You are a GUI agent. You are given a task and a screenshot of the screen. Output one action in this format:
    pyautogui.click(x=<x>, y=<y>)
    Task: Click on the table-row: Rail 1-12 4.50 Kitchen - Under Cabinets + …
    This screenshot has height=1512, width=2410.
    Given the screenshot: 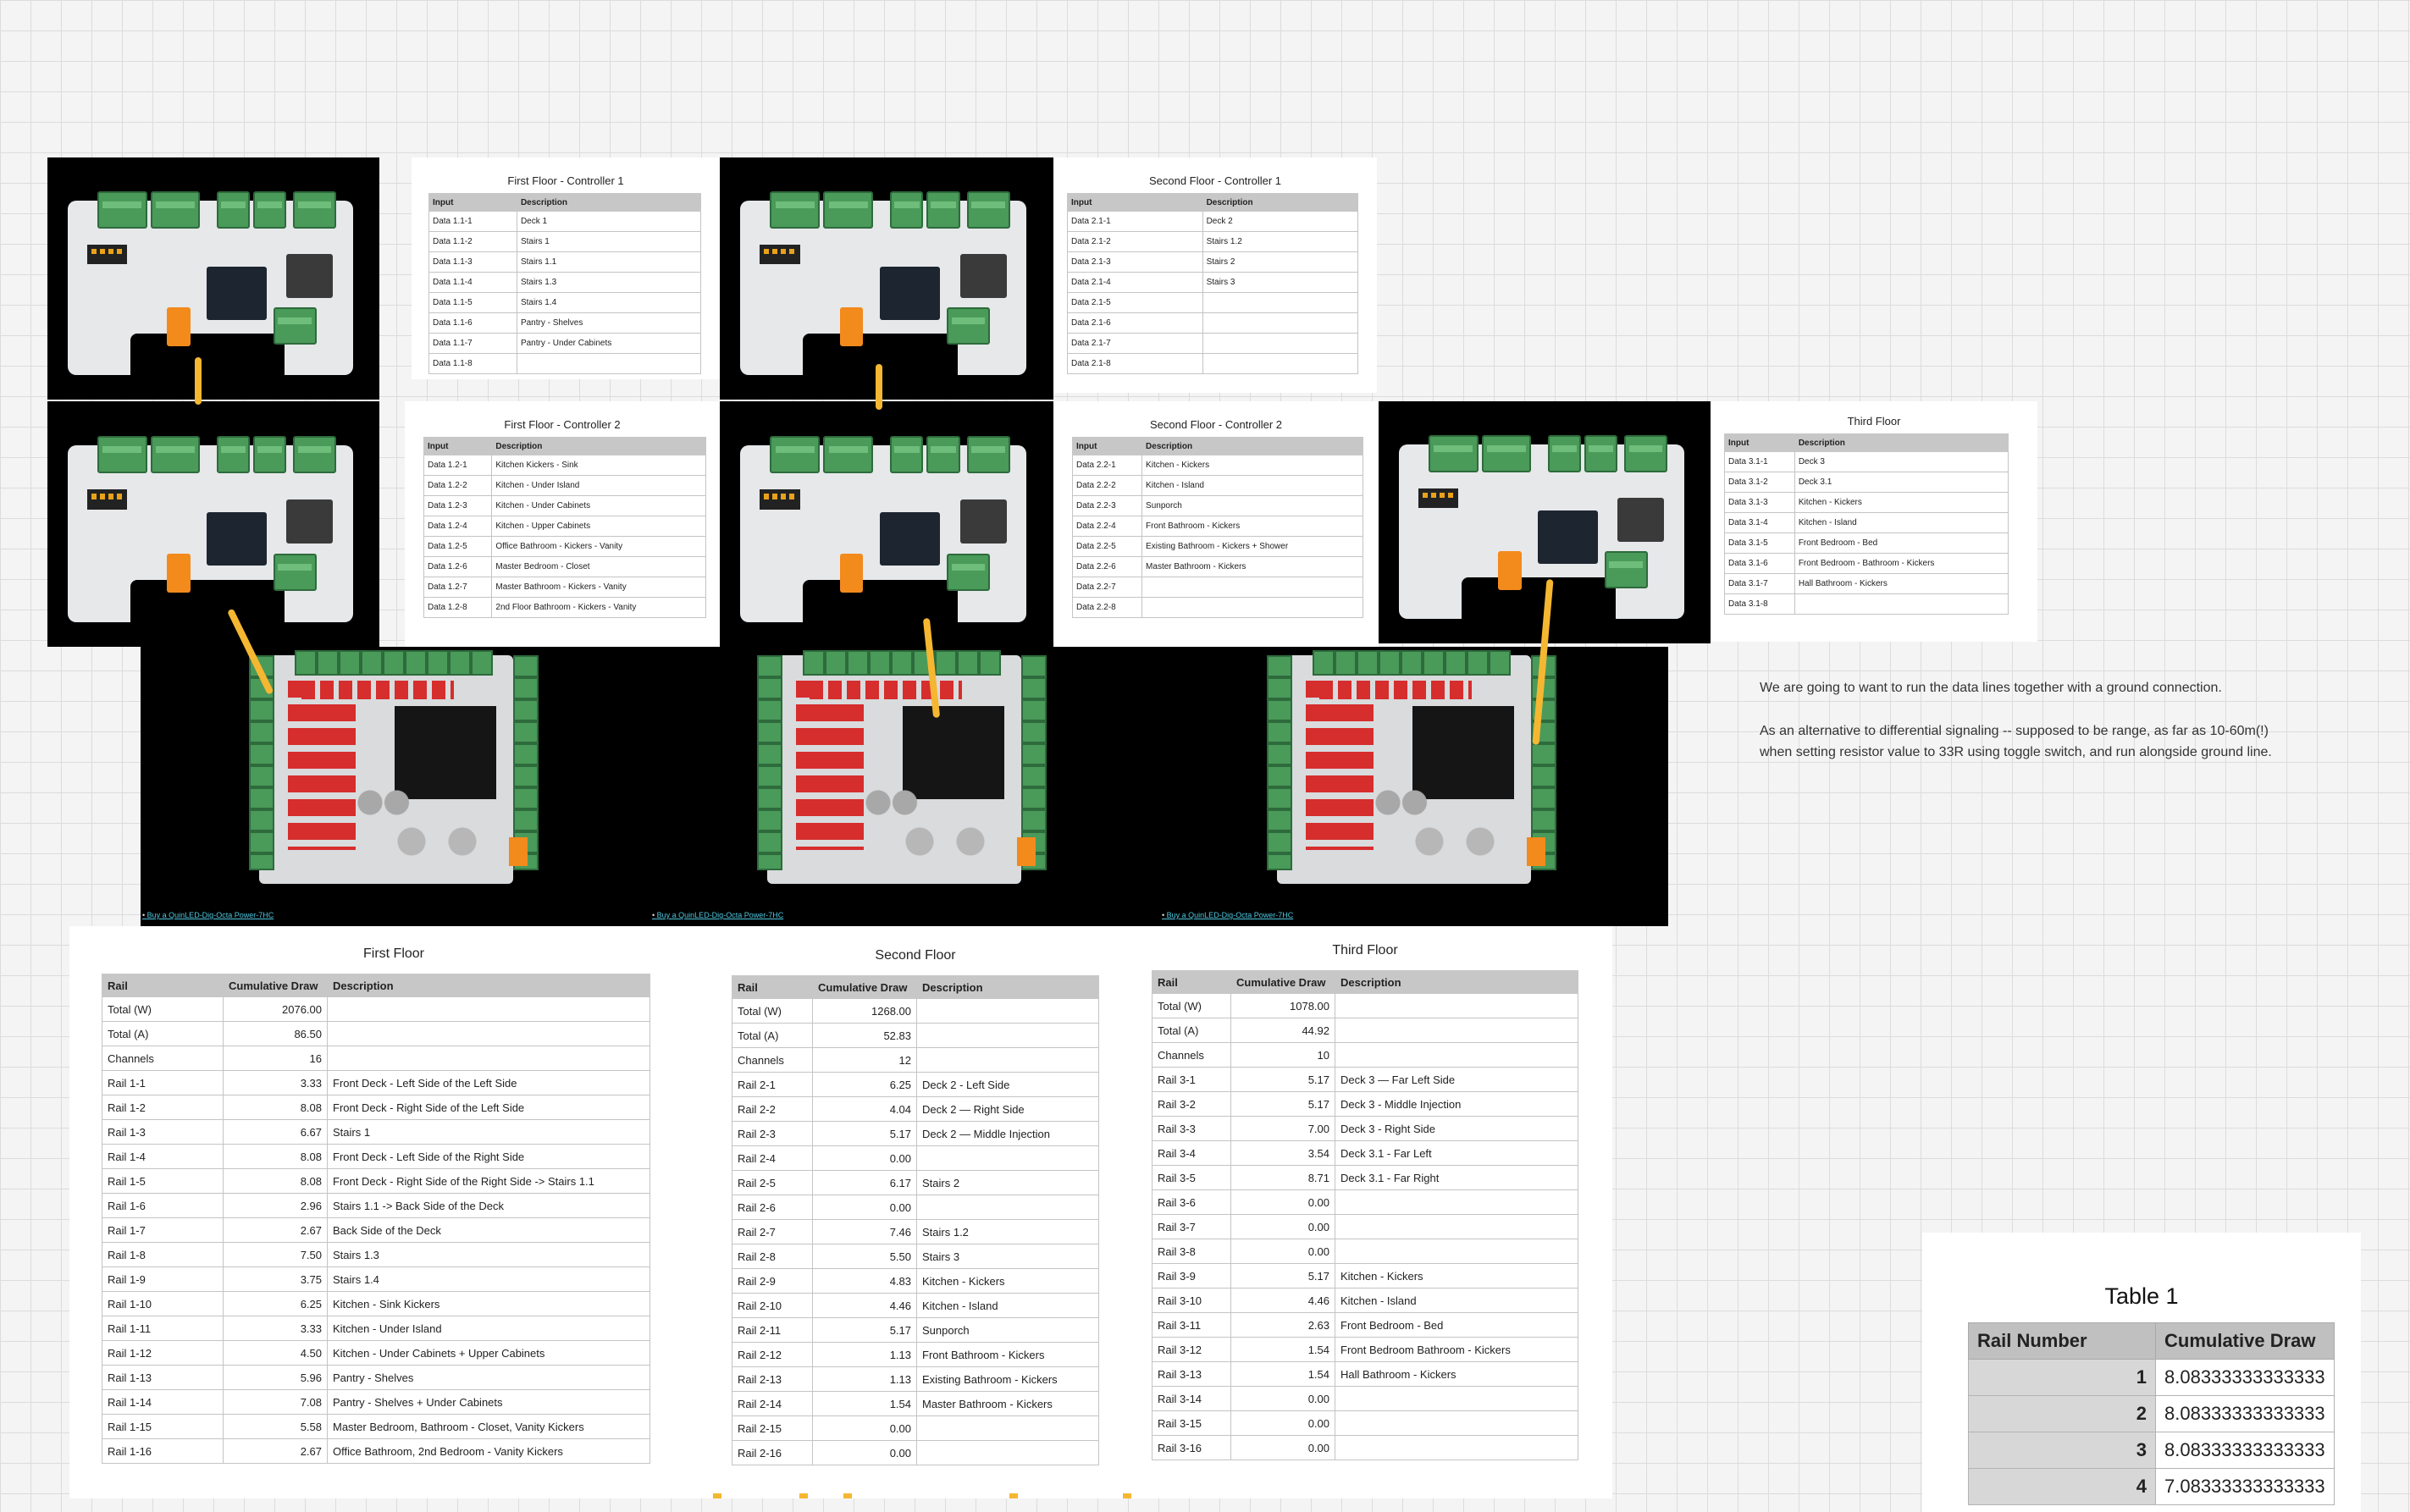 What is the action you would take?
    pyautogui.click(x=376, y=1353)
    